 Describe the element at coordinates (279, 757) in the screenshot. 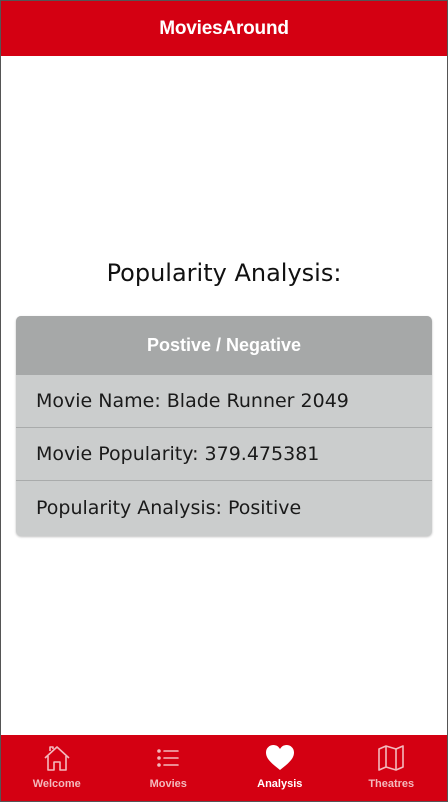

I see `heart-icon` at that location.